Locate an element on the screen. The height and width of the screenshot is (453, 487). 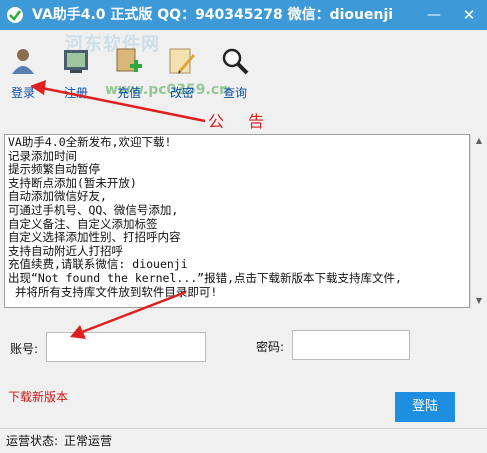
password-input is located at coordinates (351, 345).